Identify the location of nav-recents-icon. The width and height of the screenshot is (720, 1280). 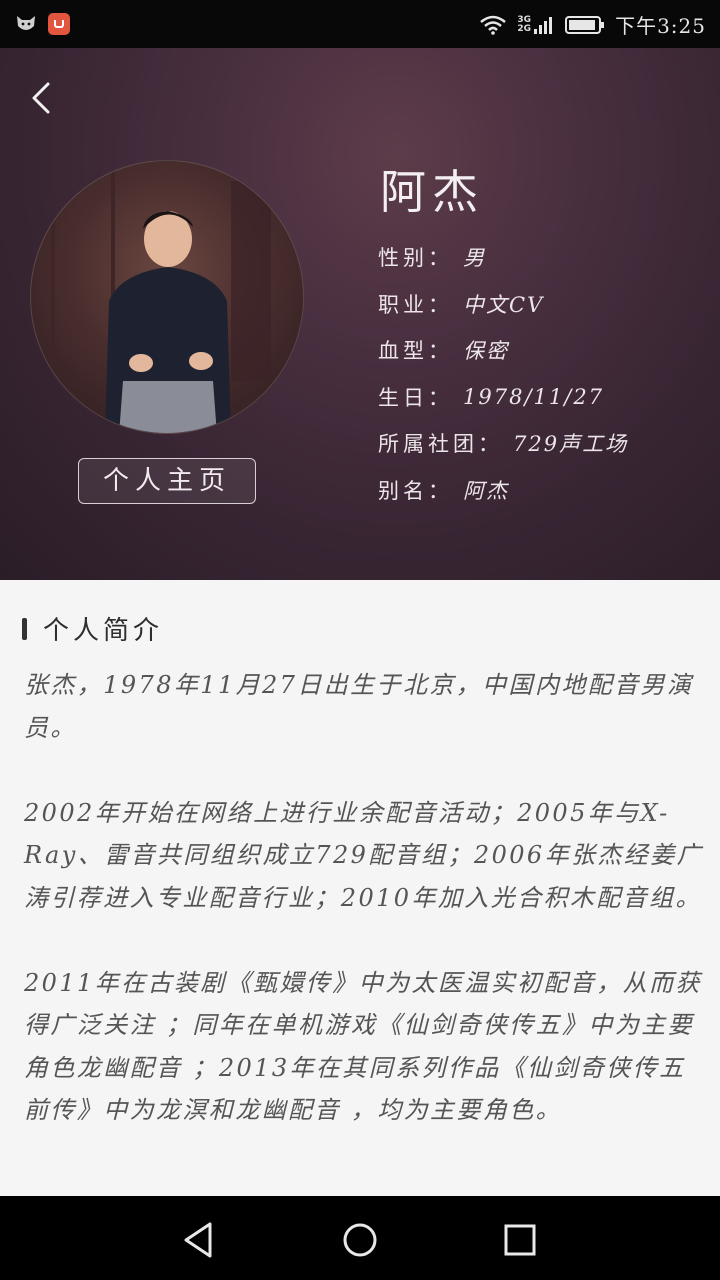
(520, 1240).